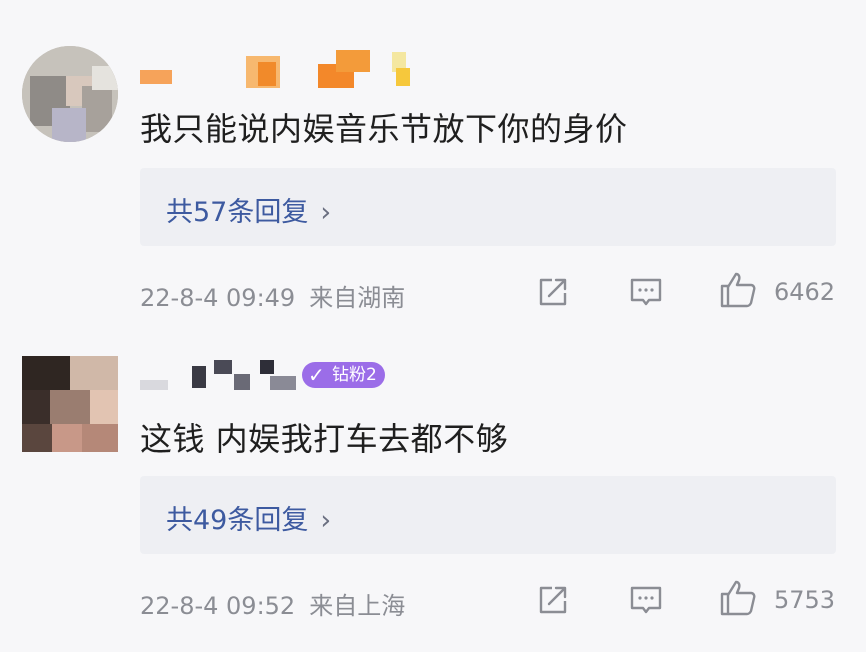 The image size is (866, 652). I want to click on timestamp: 22-8-4 09:49, so click(218, 298).